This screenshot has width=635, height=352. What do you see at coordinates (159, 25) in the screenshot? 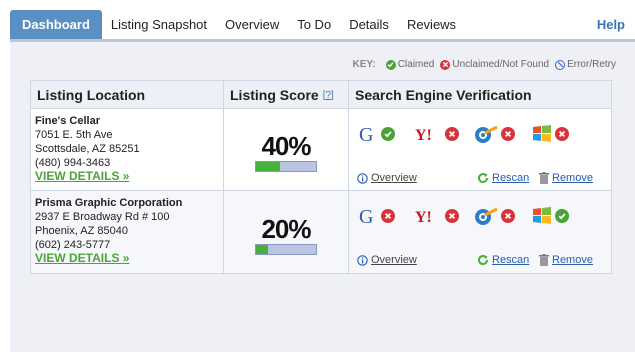
I see `tab-listing-snapshot: Listing Snapshot` at bounding box center [159, 25].